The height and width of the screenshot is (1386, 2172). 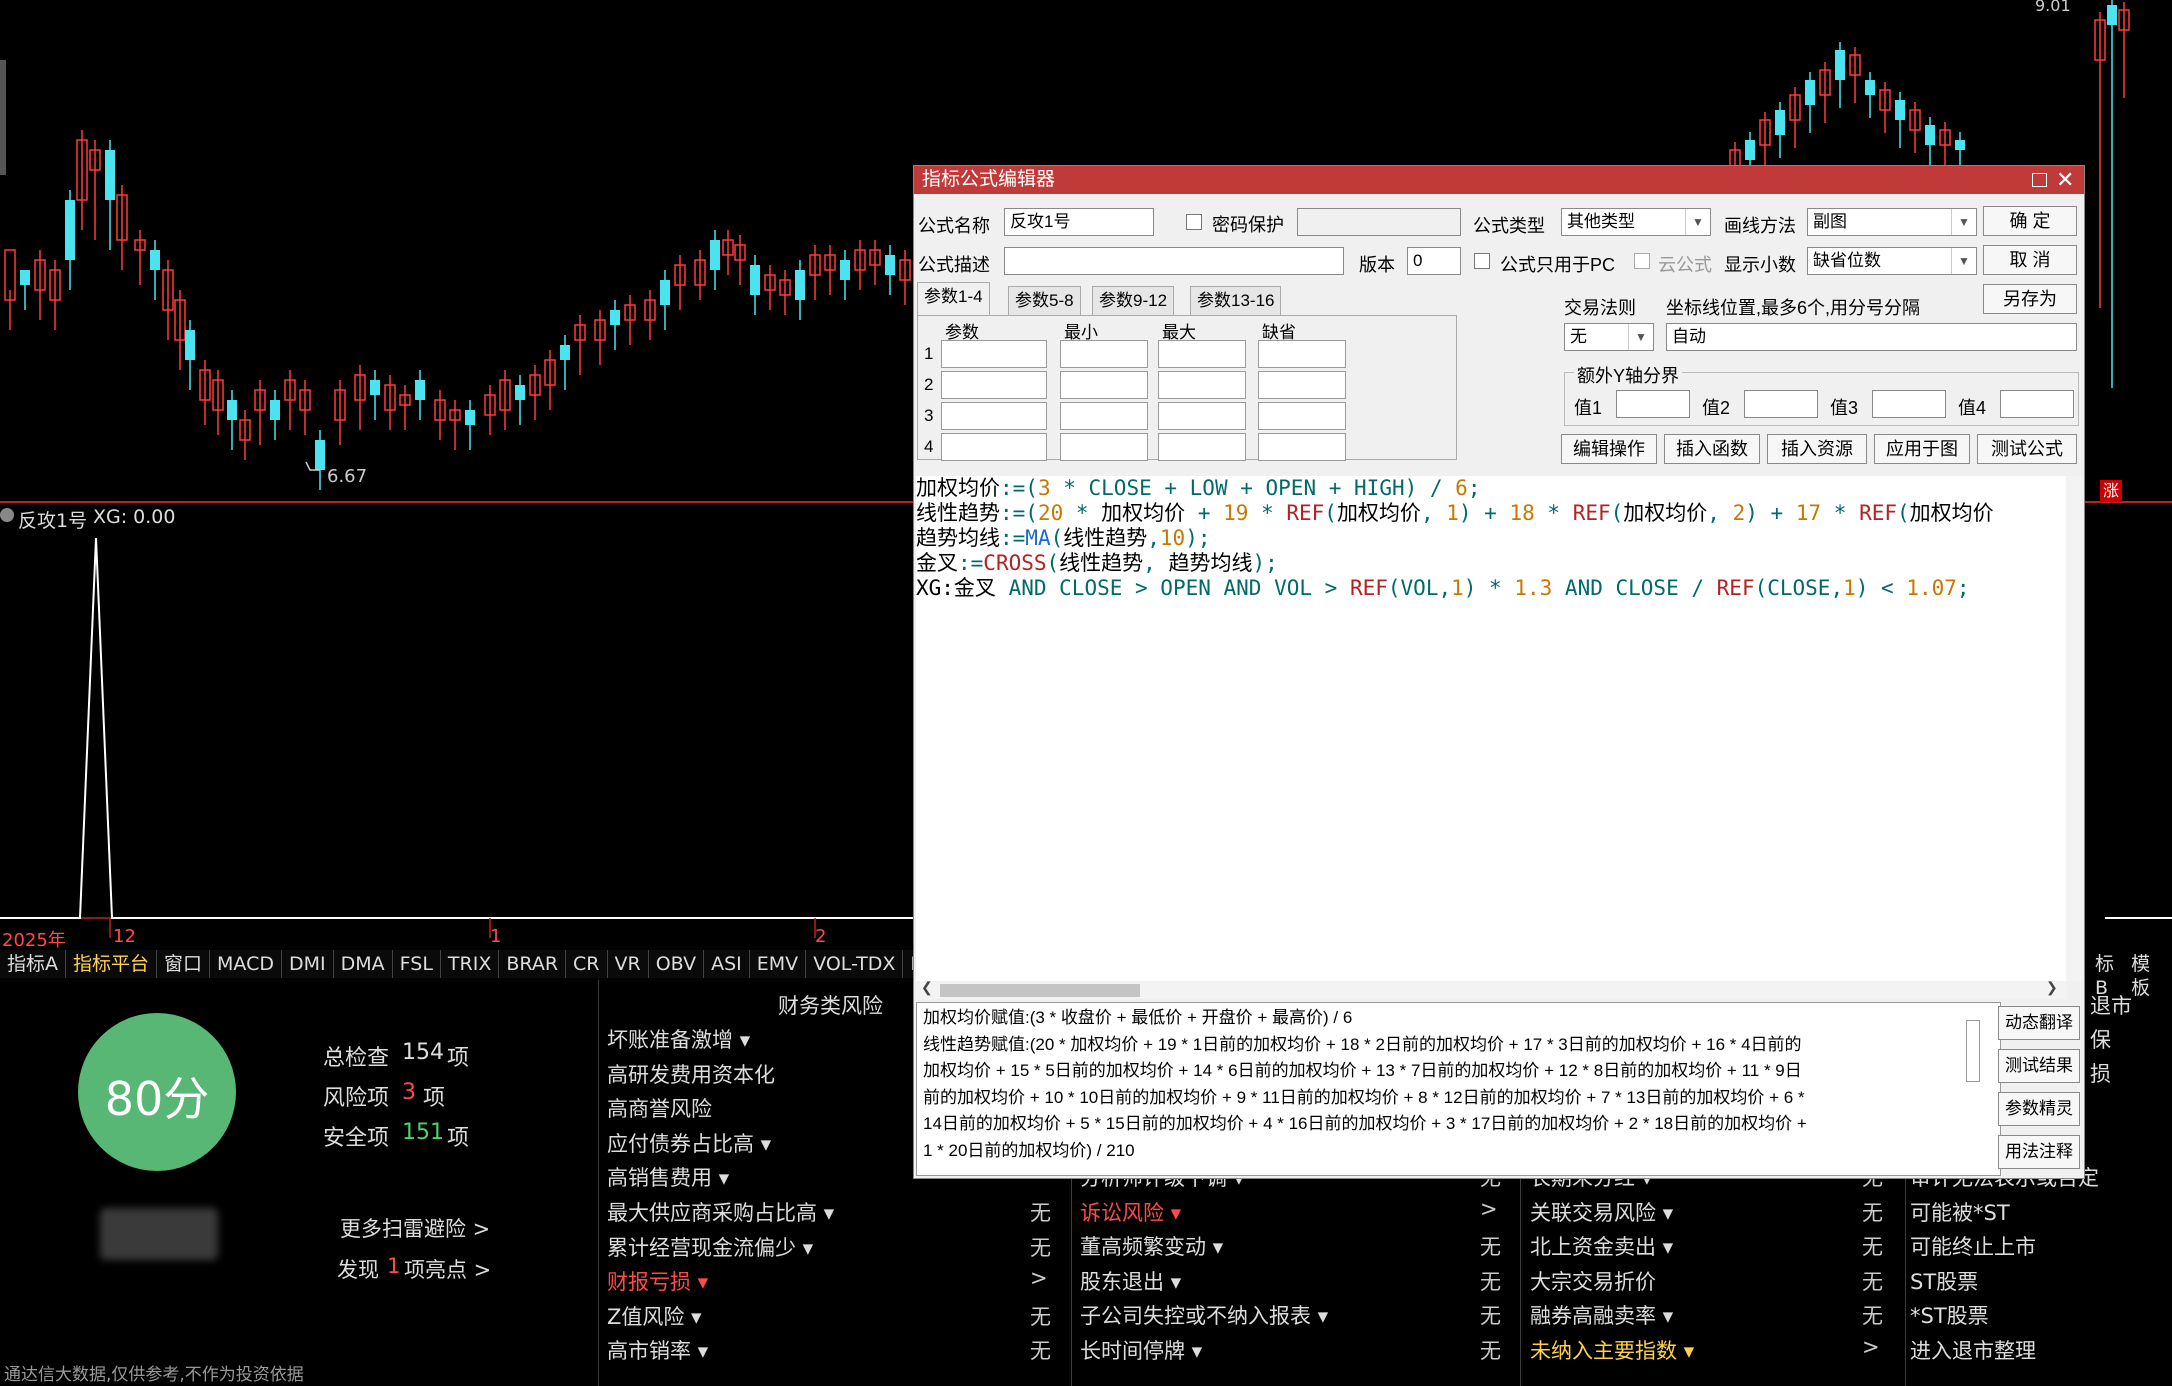 What do you see at coordinates (308, 964) in the screenshot?
I see `tab-4: DMI` at bounding box center [308, 964].